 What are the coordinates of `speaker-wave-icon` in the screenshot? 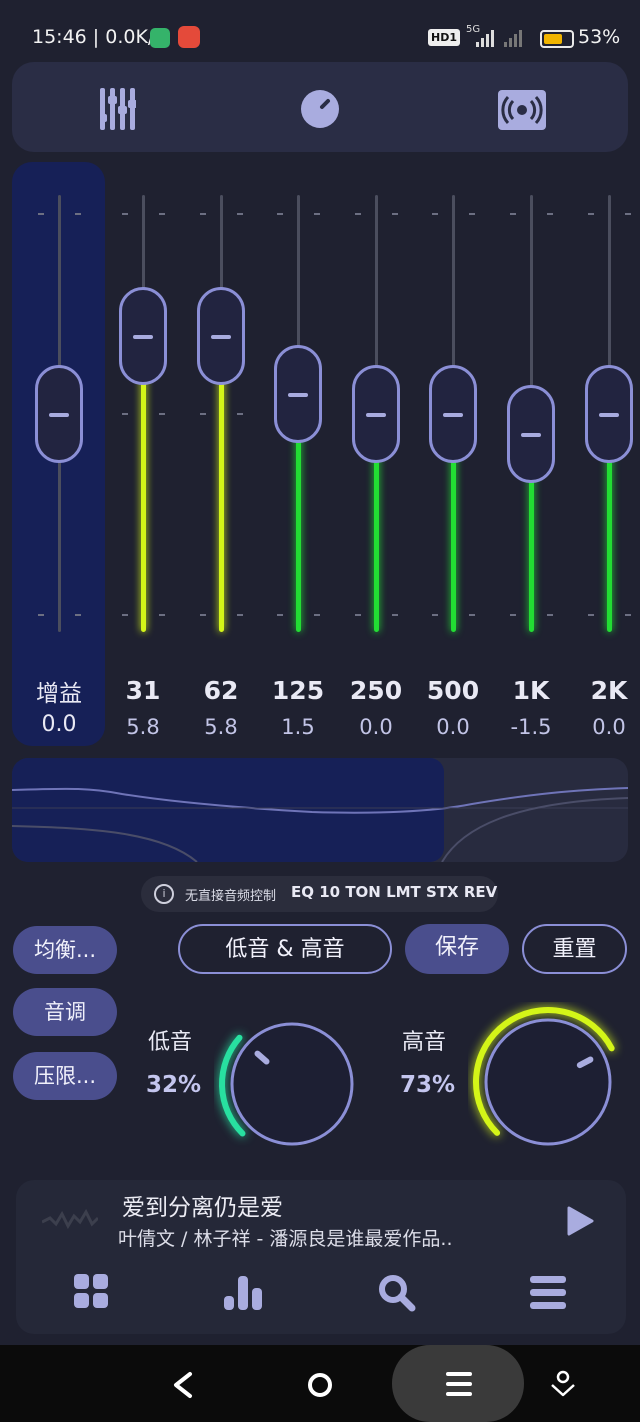 It's located at (522, 110).